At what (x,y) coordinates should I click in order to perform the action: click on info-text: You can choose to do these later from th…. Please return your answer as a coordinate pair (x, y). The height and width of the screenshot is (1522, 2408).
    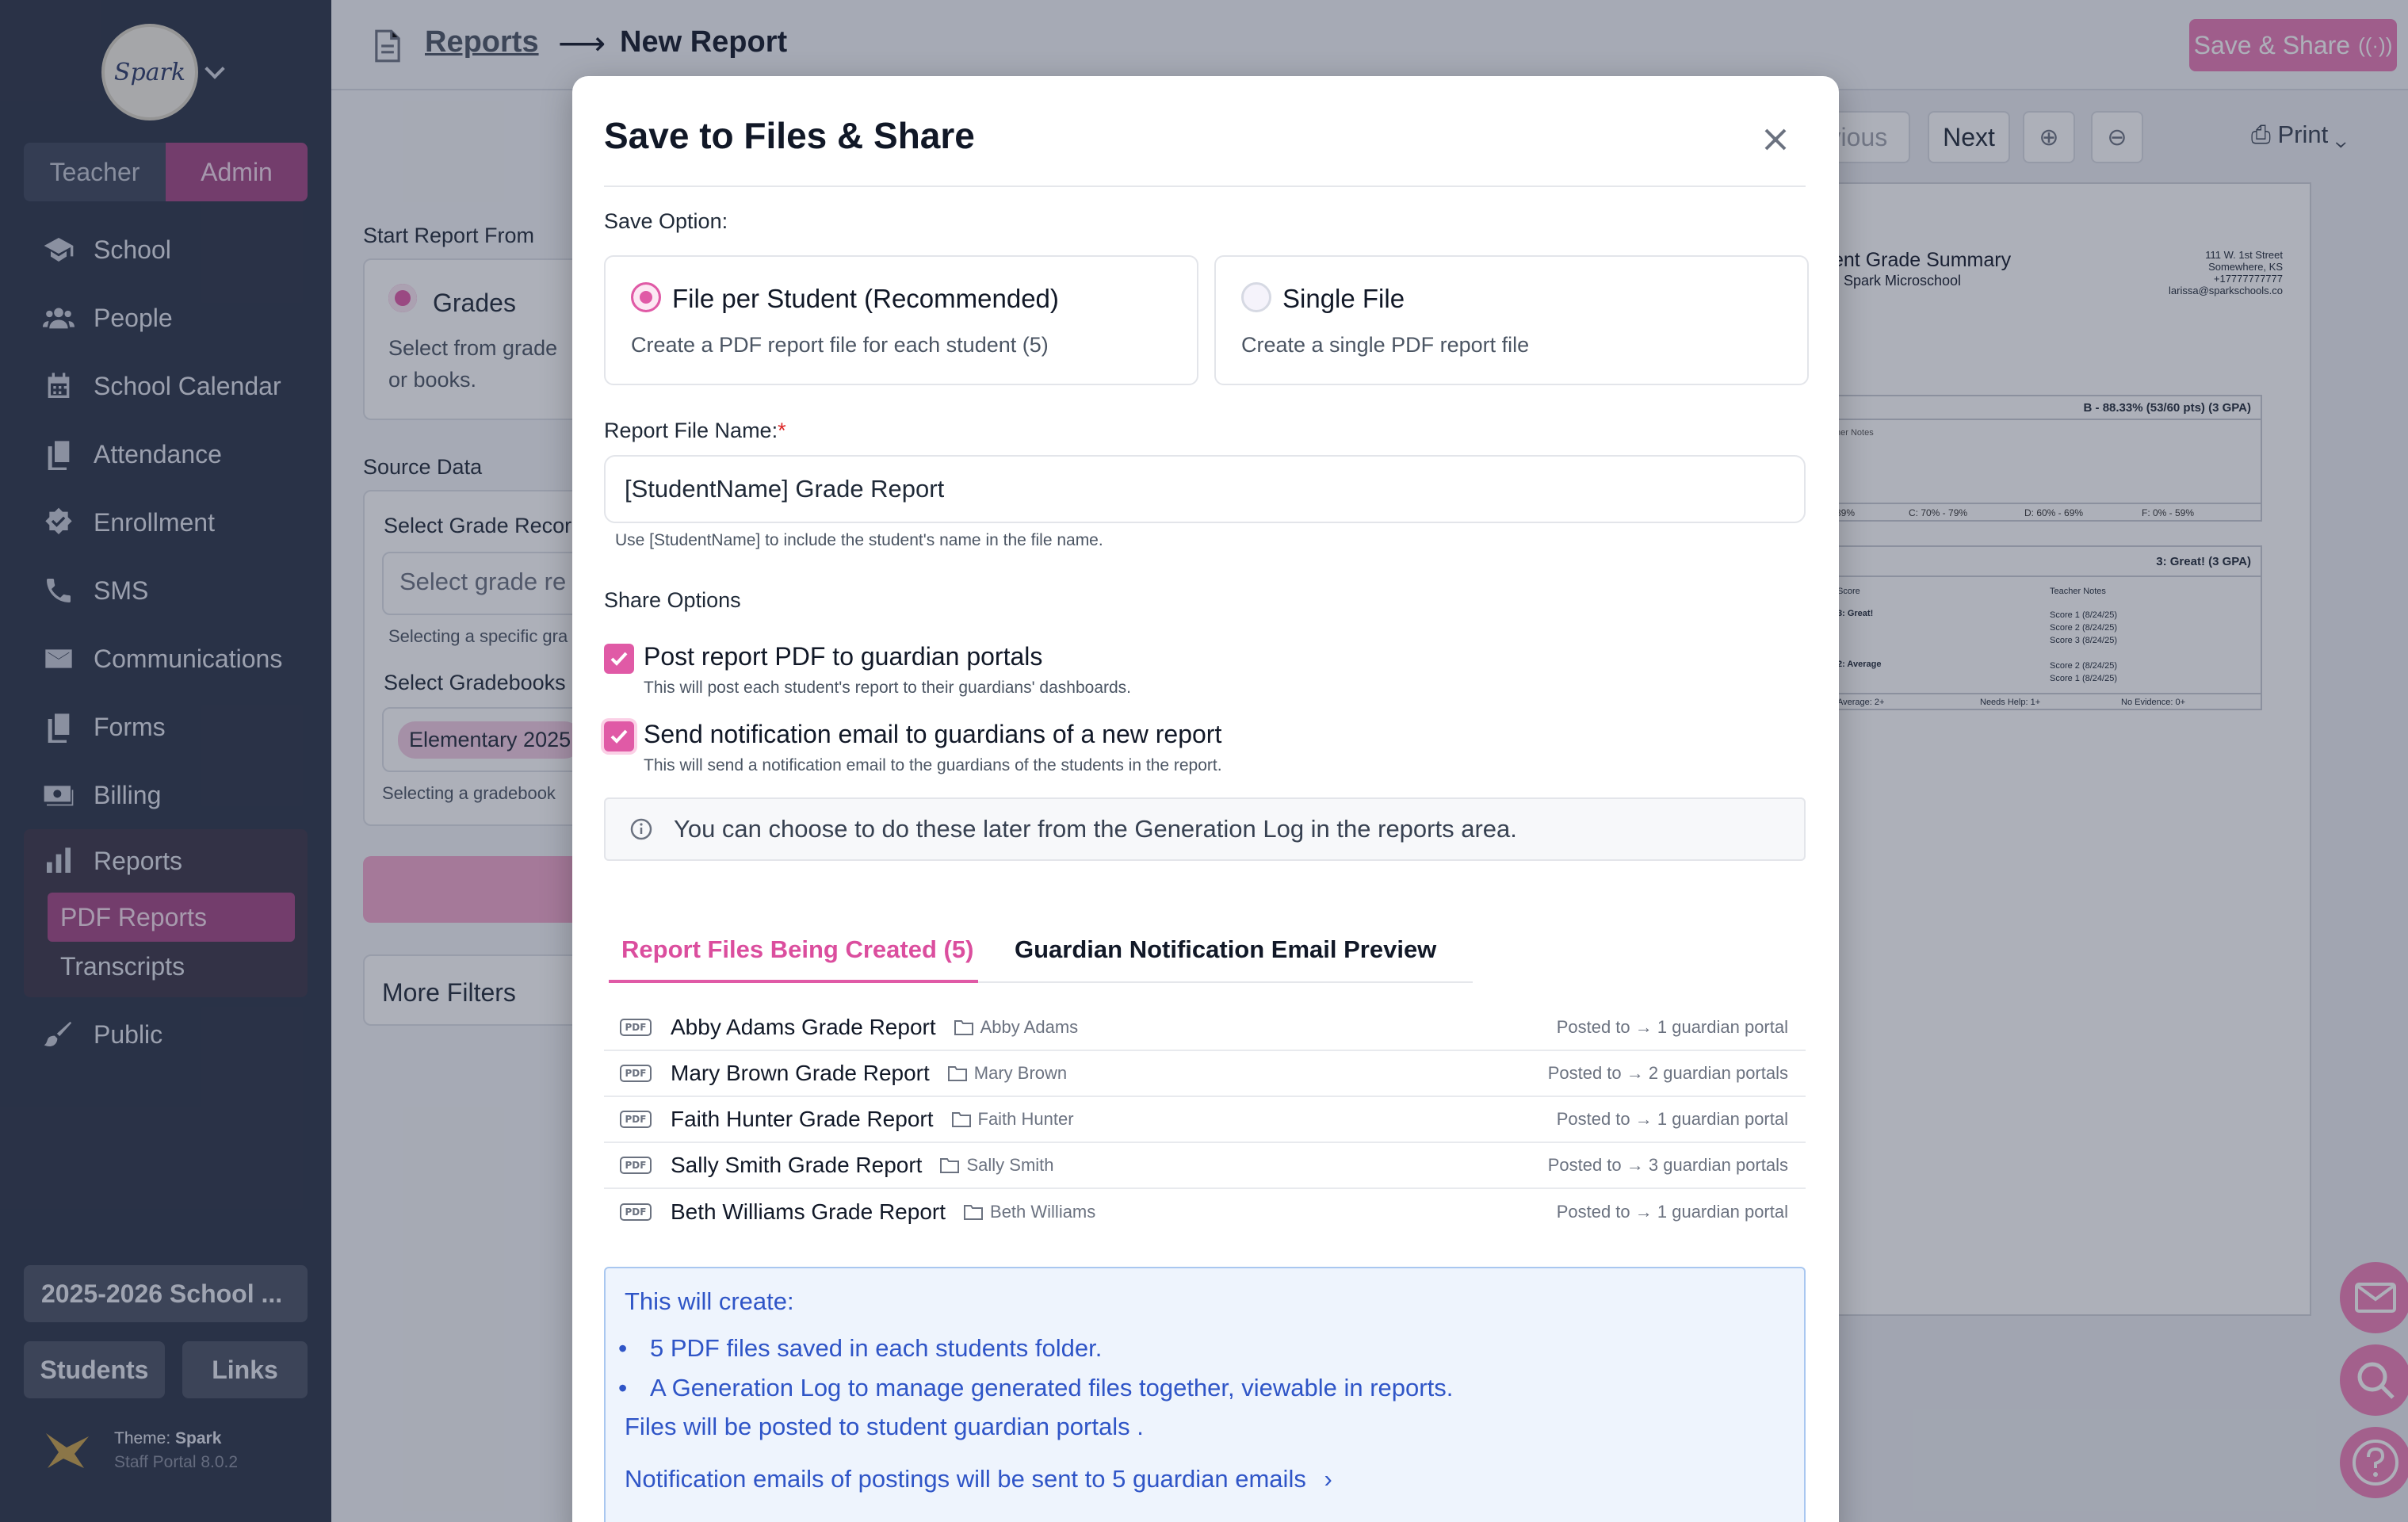
    Looking at the image, I should click on (1095, 829).